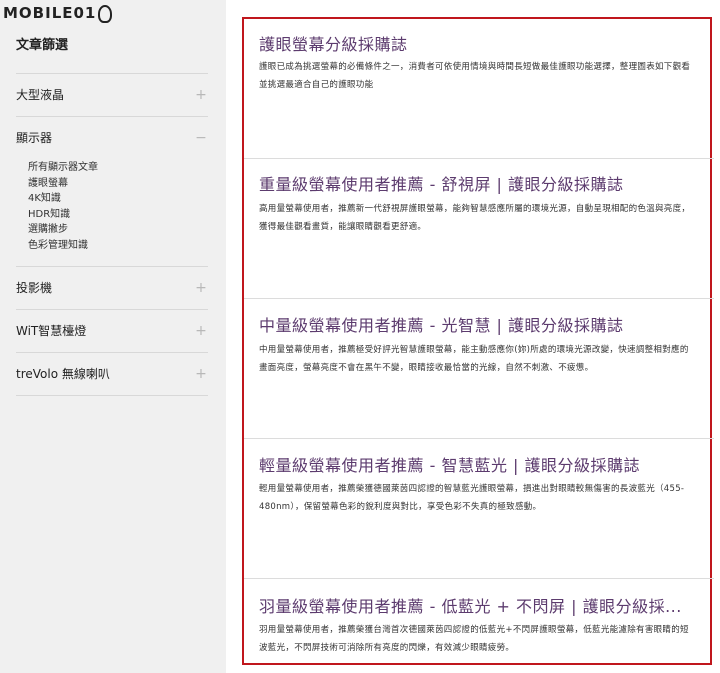 Image resolution: width=720 pixels, height=673 pixels. Describe the element at coordinates (449, 464) in the screenshot. I see `article-title: 輕量級螢幕使用者推薦 - 智慧藍光 | 護眼分級採購誌` at that location.